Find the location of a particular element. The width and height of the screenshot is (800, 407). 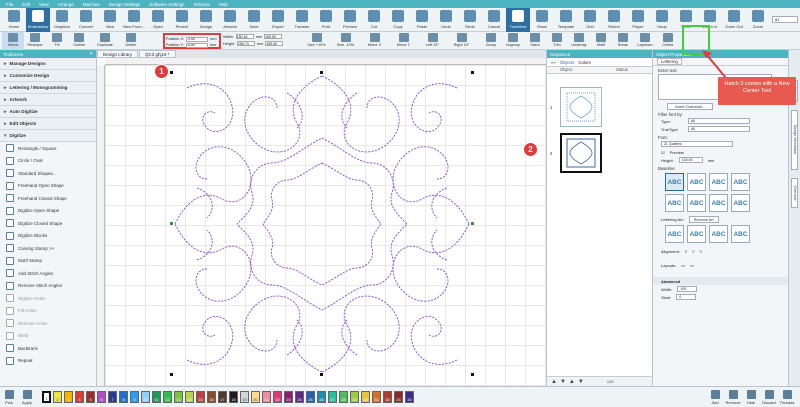

sequence-row: 1 is located at coordinates (600, 107).